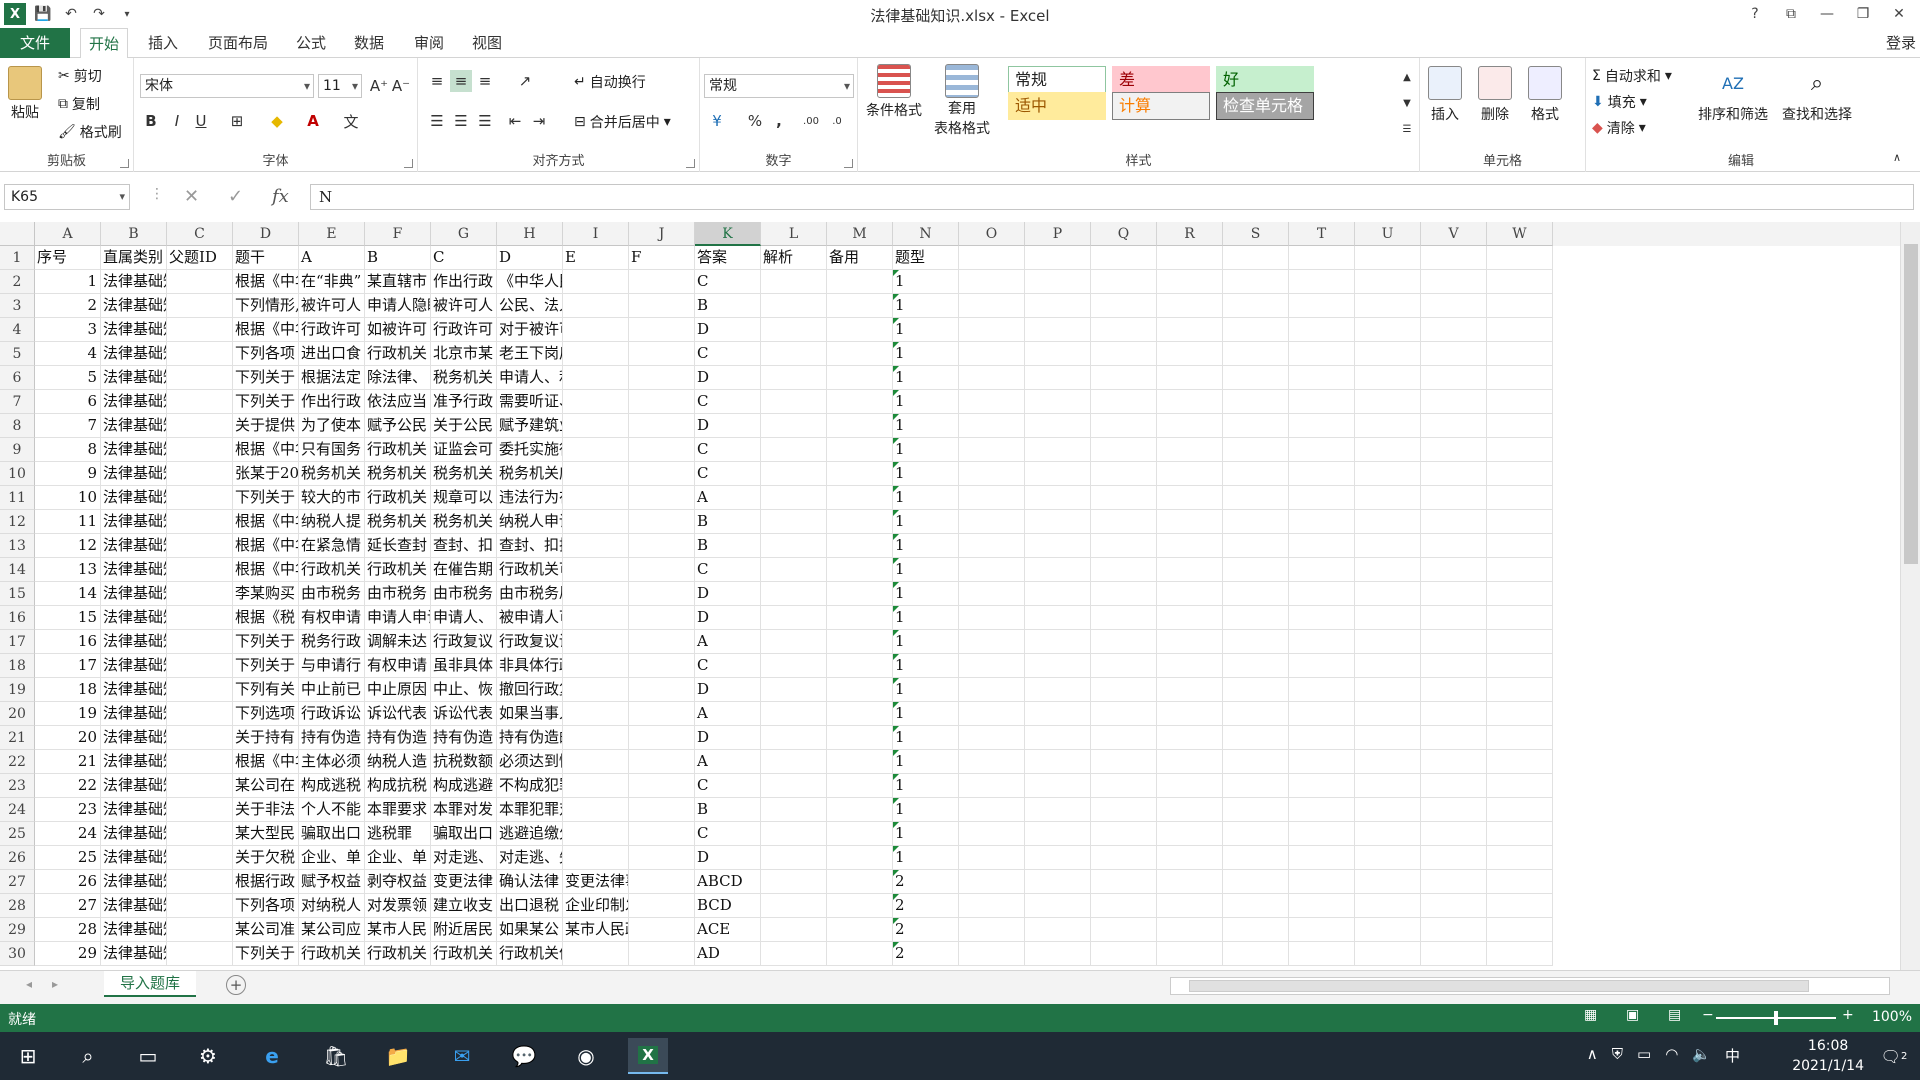 The height and width of the screenshot is (1080, 1920). I want to click on column-header-v: V, so click(1454, 234).